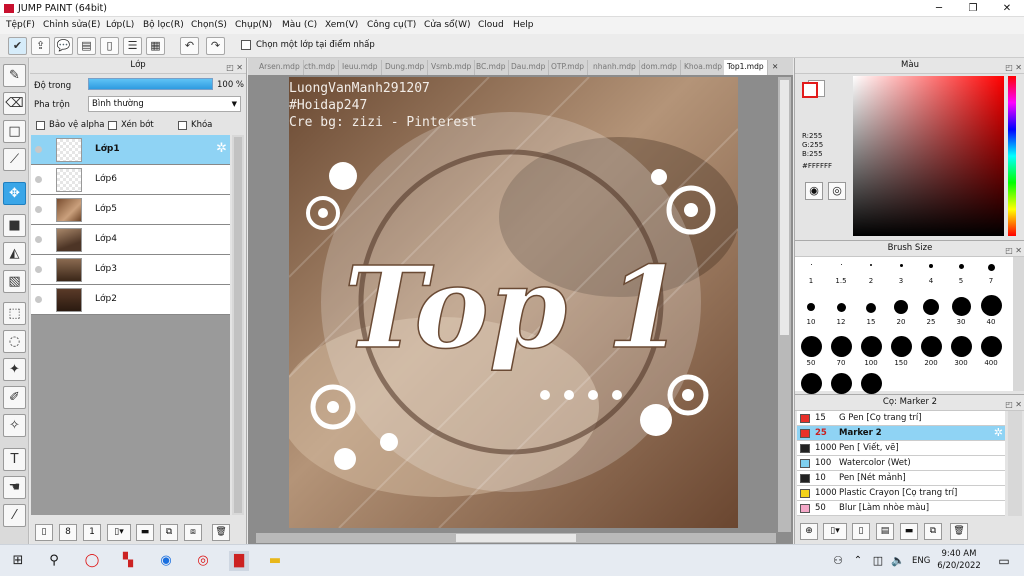  I want to click on layer-list-scrollbar, so click(238, 325).